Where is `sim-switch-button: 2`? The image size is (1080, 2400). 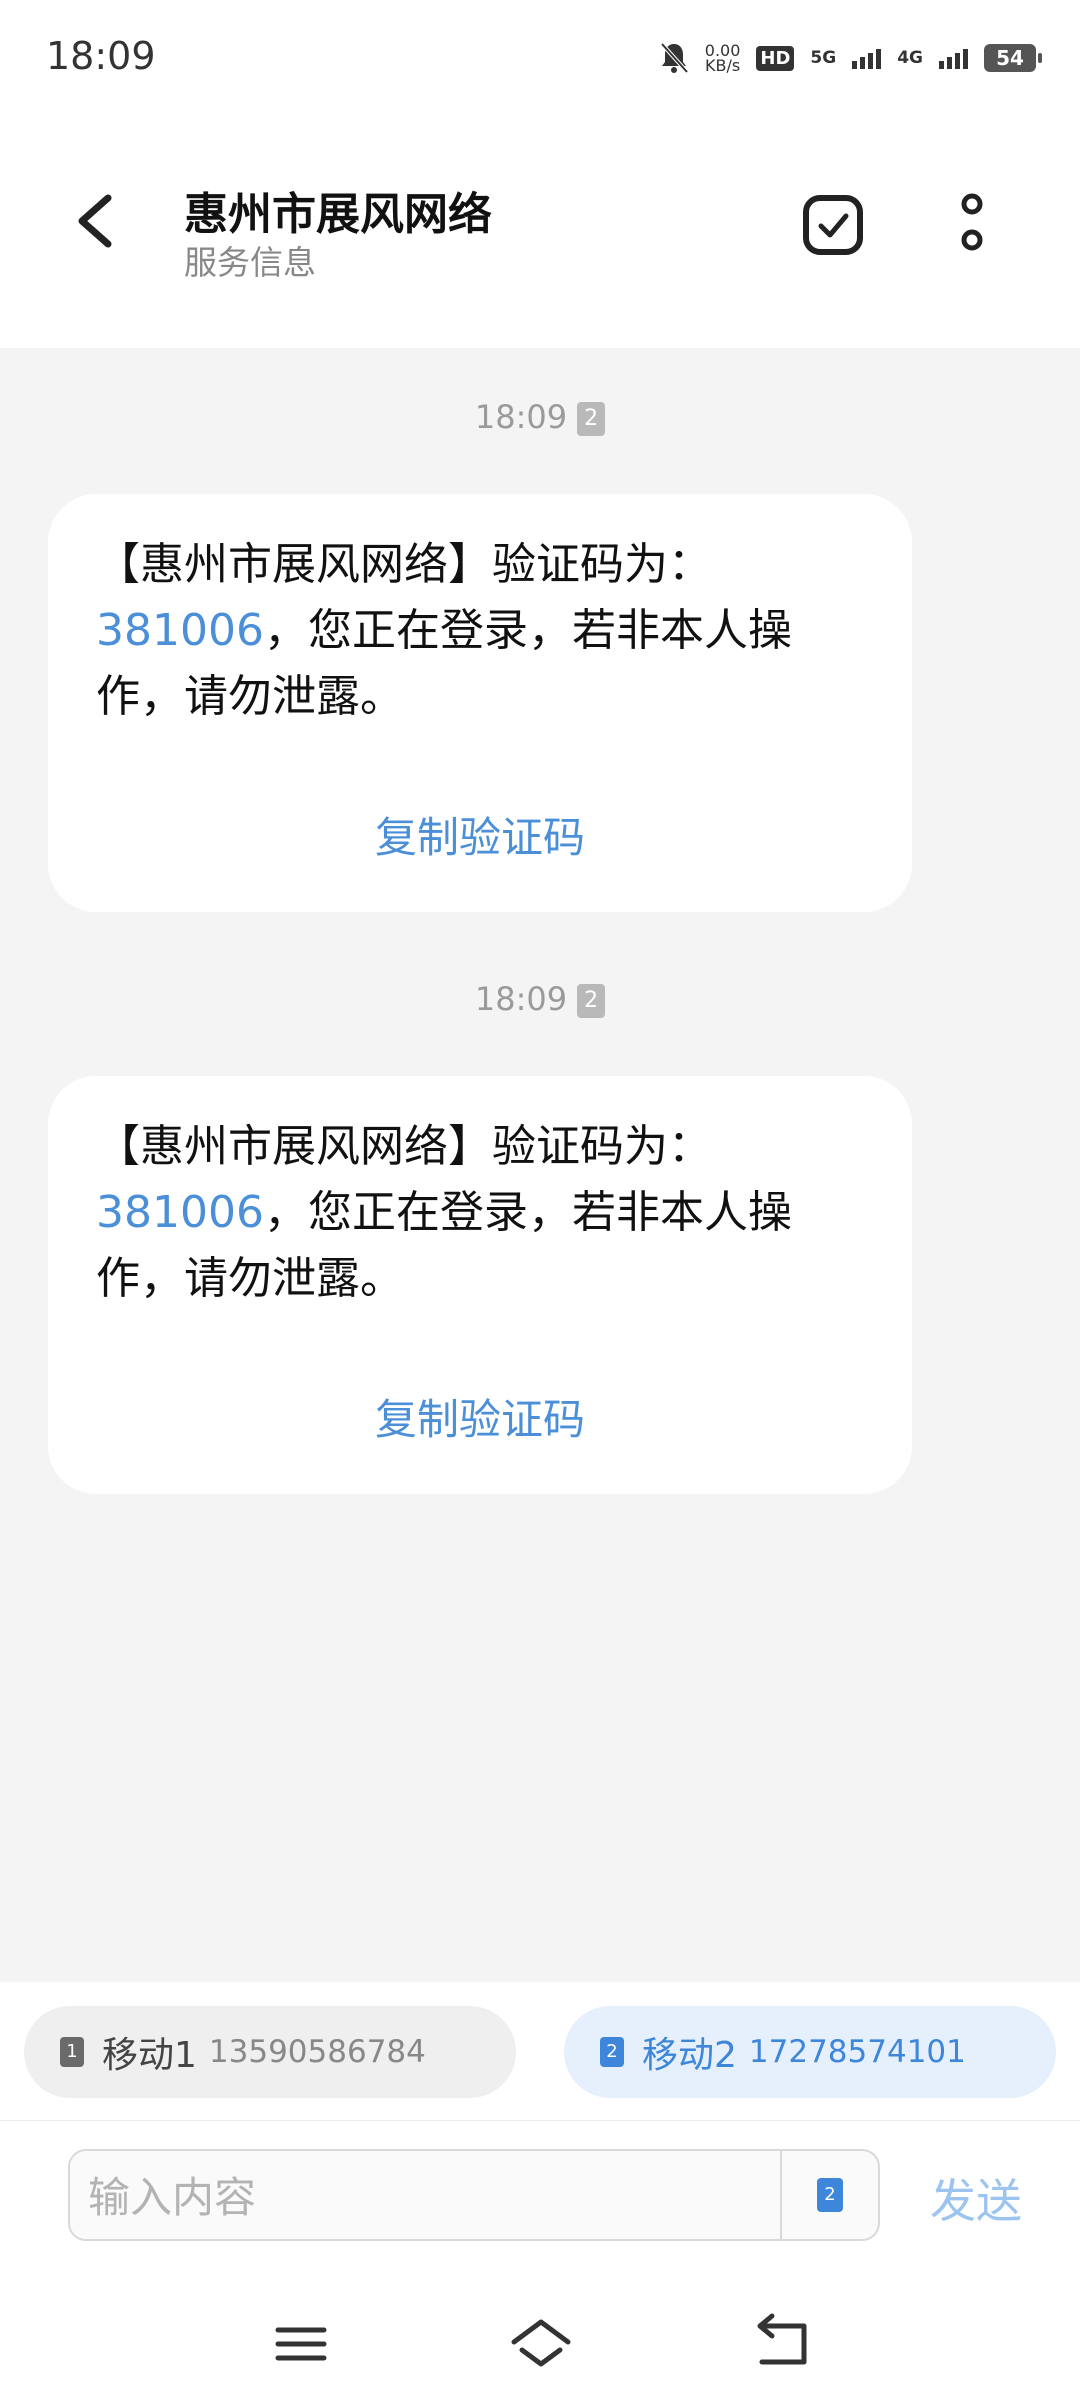 sim-switch-button: 2 is located at coordinates (829, 2195).